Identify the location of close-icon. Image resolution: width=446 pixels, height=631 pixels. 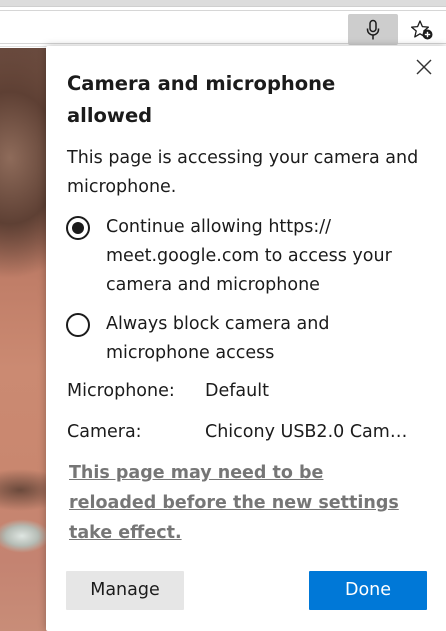
(424, 67).